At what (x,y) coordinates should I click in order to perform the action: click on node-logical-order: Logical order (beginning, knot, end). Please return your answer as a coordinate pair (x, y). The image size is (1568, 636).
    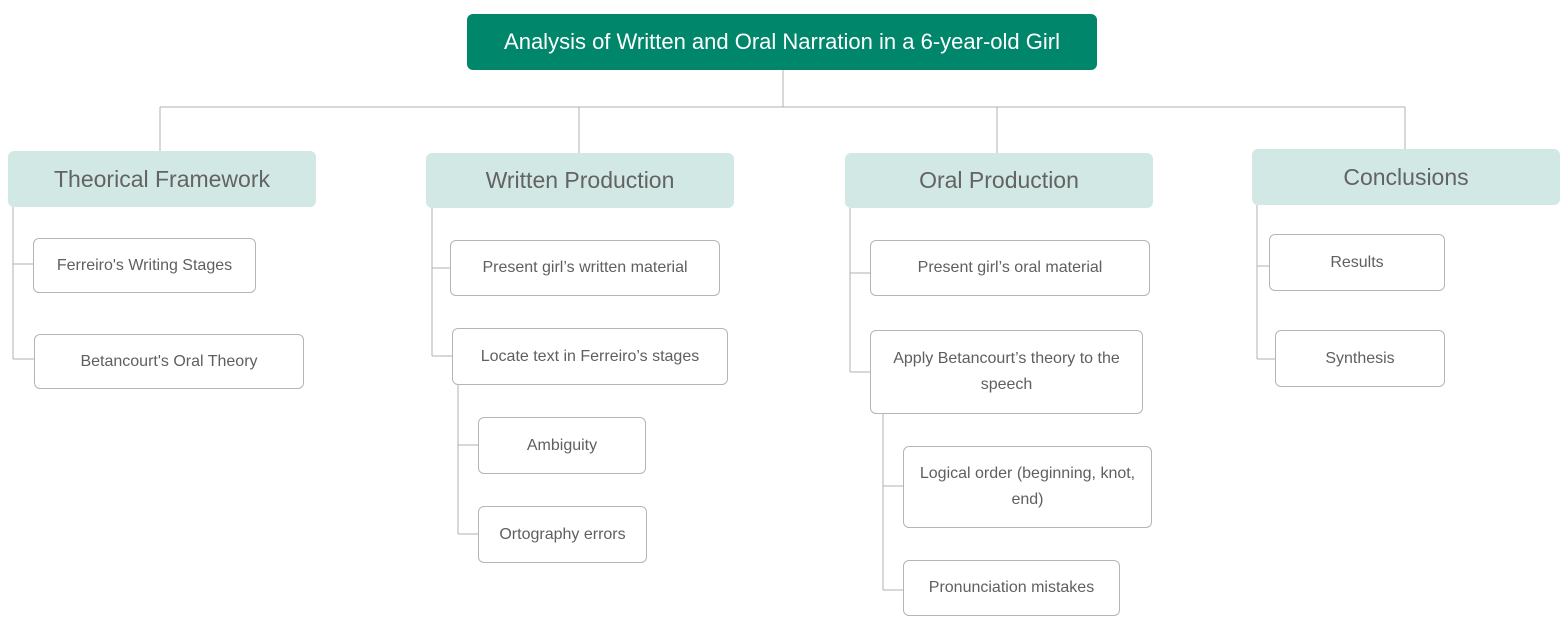
    Looking at the image, I should click on (1027, 487).